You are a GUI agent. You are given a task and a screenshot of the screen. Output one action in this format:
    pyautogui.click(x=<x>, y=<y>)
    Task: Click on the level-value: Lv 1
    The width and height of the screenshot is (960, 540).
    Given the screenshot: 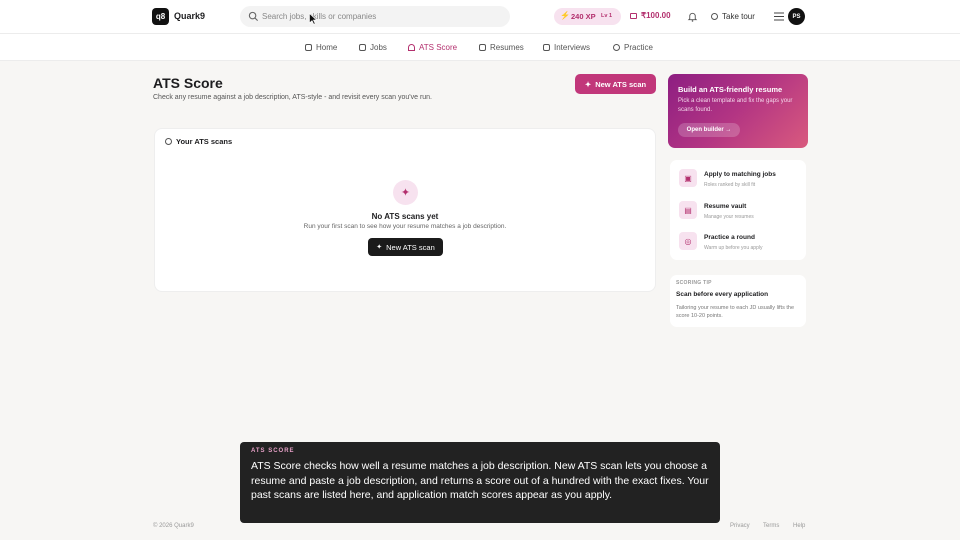 What is the action you would take?
    pyautogui.click(x=607, y=16)
    